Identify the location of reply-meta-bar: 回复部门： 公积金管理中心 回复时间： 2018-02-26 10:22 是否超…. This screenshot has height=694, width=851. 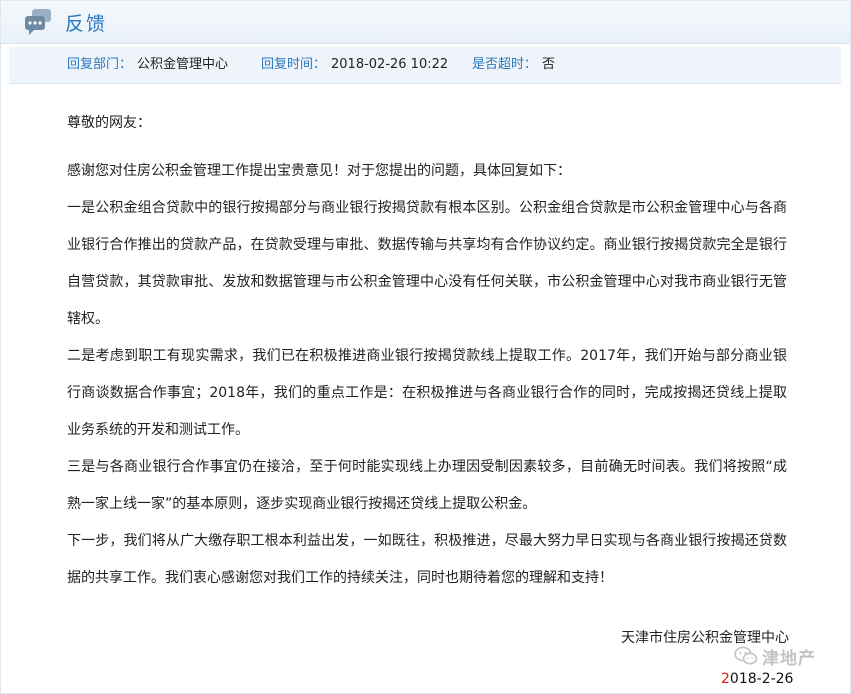
(425, 65).